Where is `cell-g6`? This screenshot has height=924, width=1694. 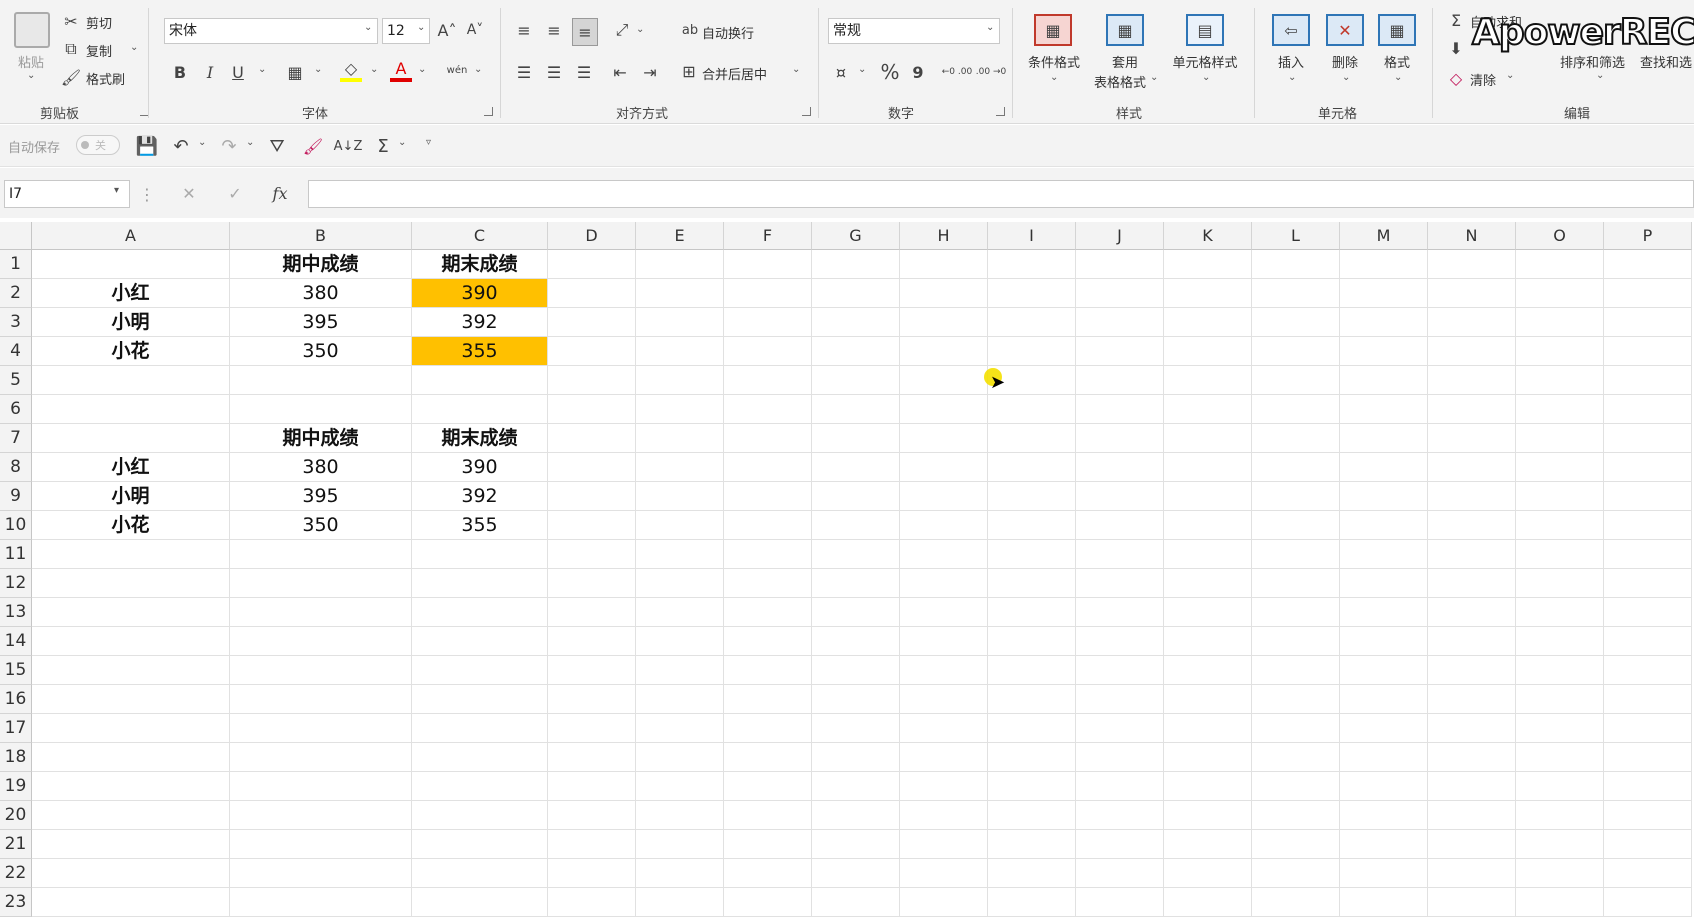 cell-g6 is located at coordinates (856, 409).